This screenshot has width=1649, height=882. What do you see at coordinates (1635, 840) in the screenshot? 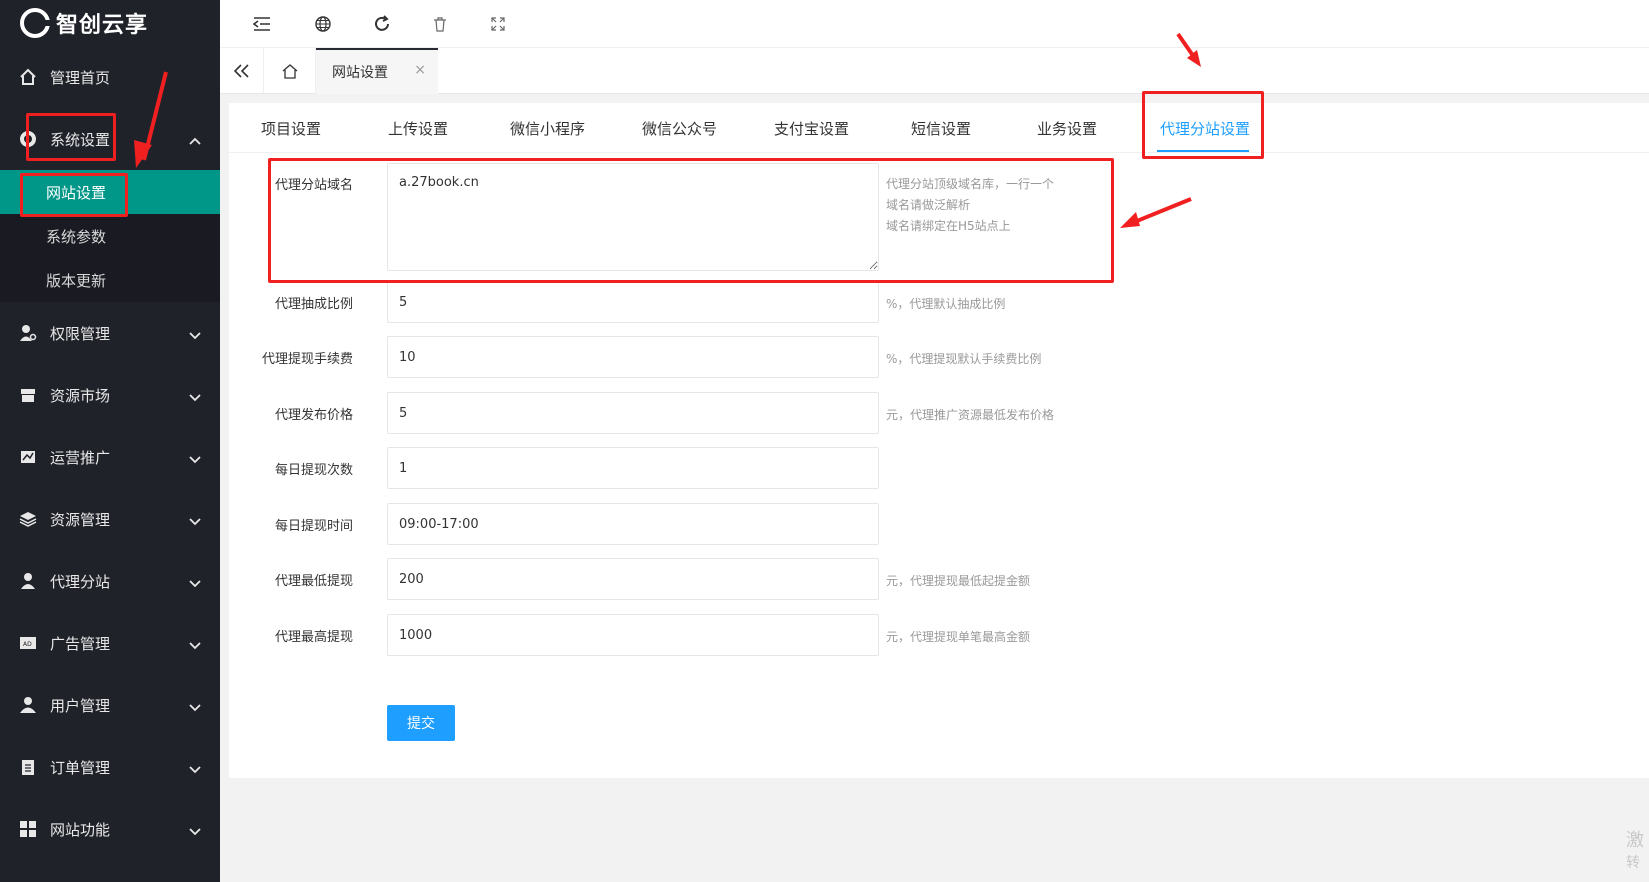
I see `watermark-line: 激` at bounding box center [1635, 840].